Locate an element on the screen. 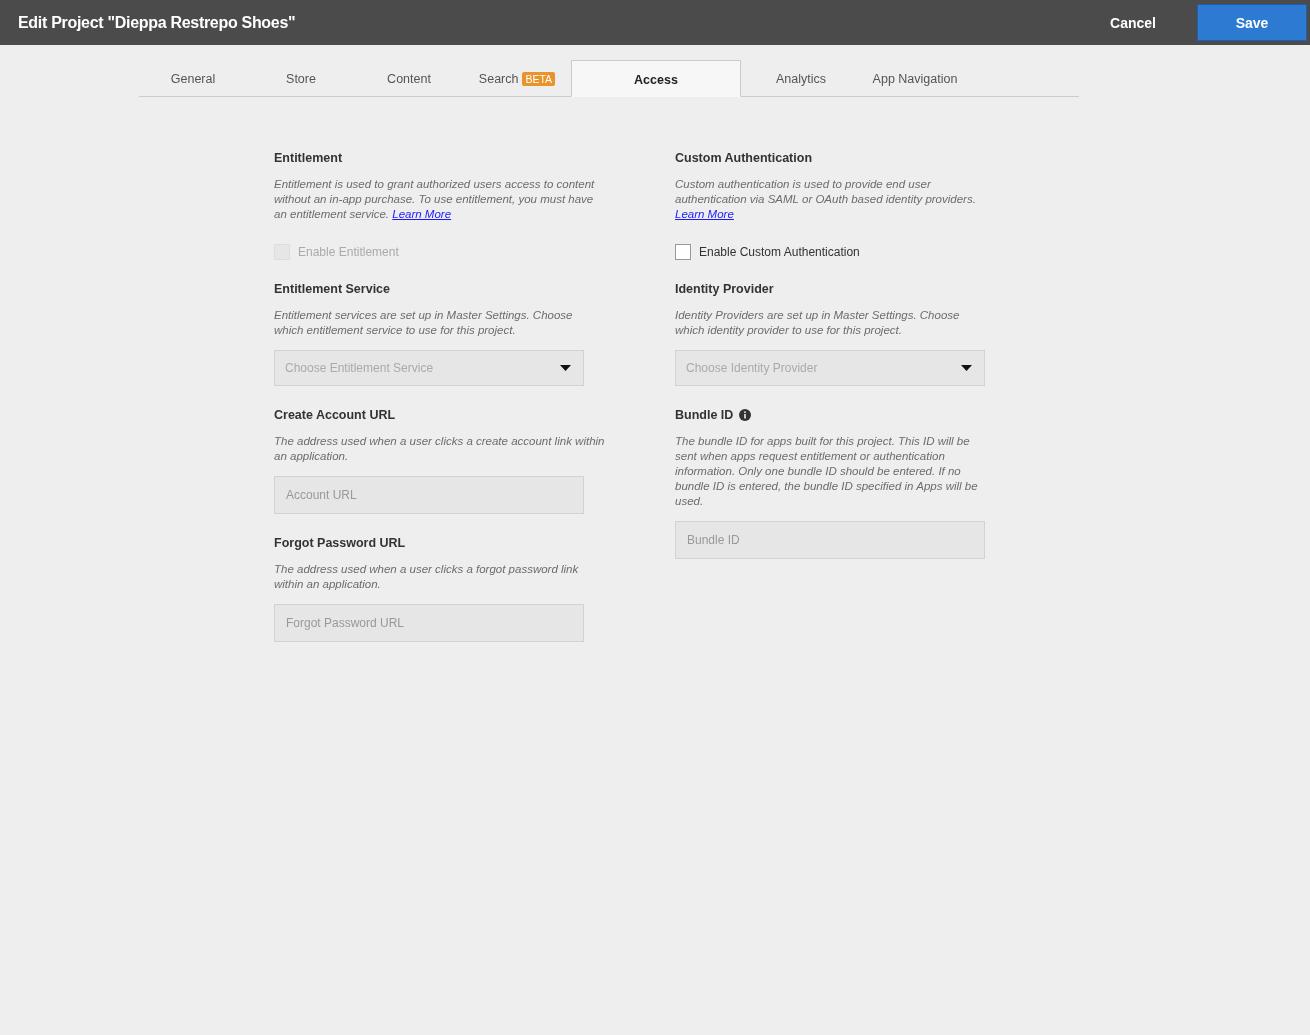 This screenshot has width=1310, height=1035. tab: Analytics is located at coordinates (801, 78).